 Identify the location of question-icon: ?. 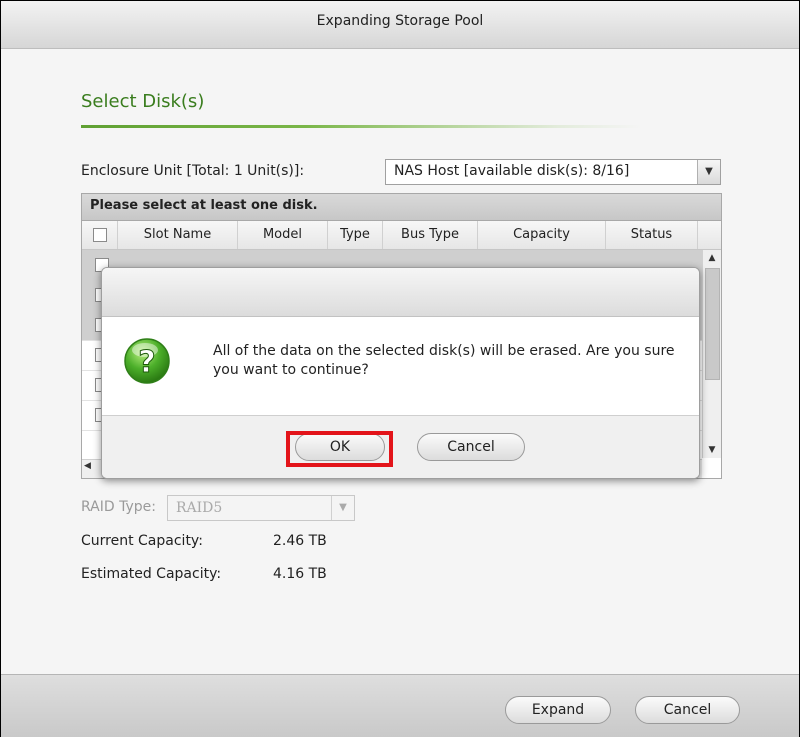
(147, 361).